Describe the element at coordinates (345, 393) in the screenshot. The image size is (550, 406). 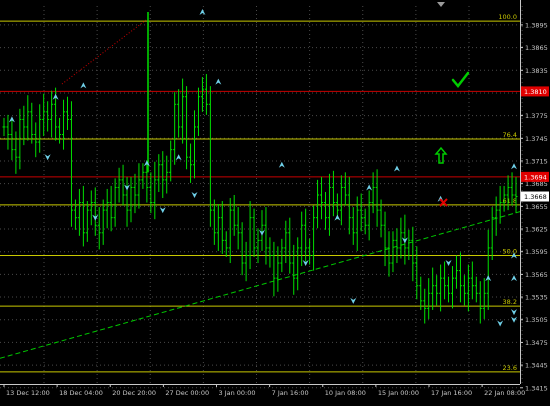
I see `x-tick-label: 10 Jan 08:00` at that location.